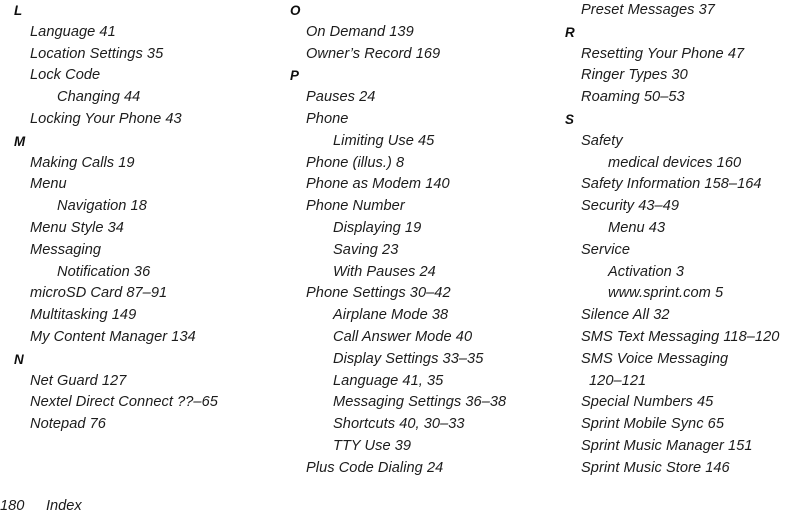 This screenshot has width=812, height=519. I want to click on index-entry: Sprint Mobile Sync 65, so click(653, 424).